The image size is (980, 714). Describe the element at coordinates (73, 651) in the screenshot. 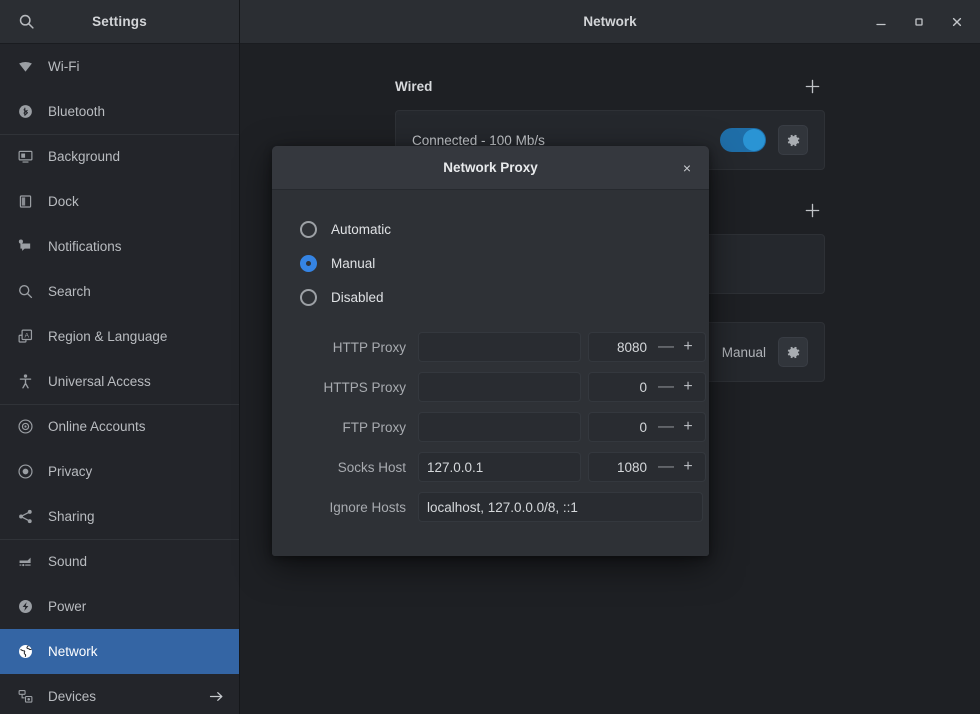

I see `sidebar-item-label: Network` at that location.